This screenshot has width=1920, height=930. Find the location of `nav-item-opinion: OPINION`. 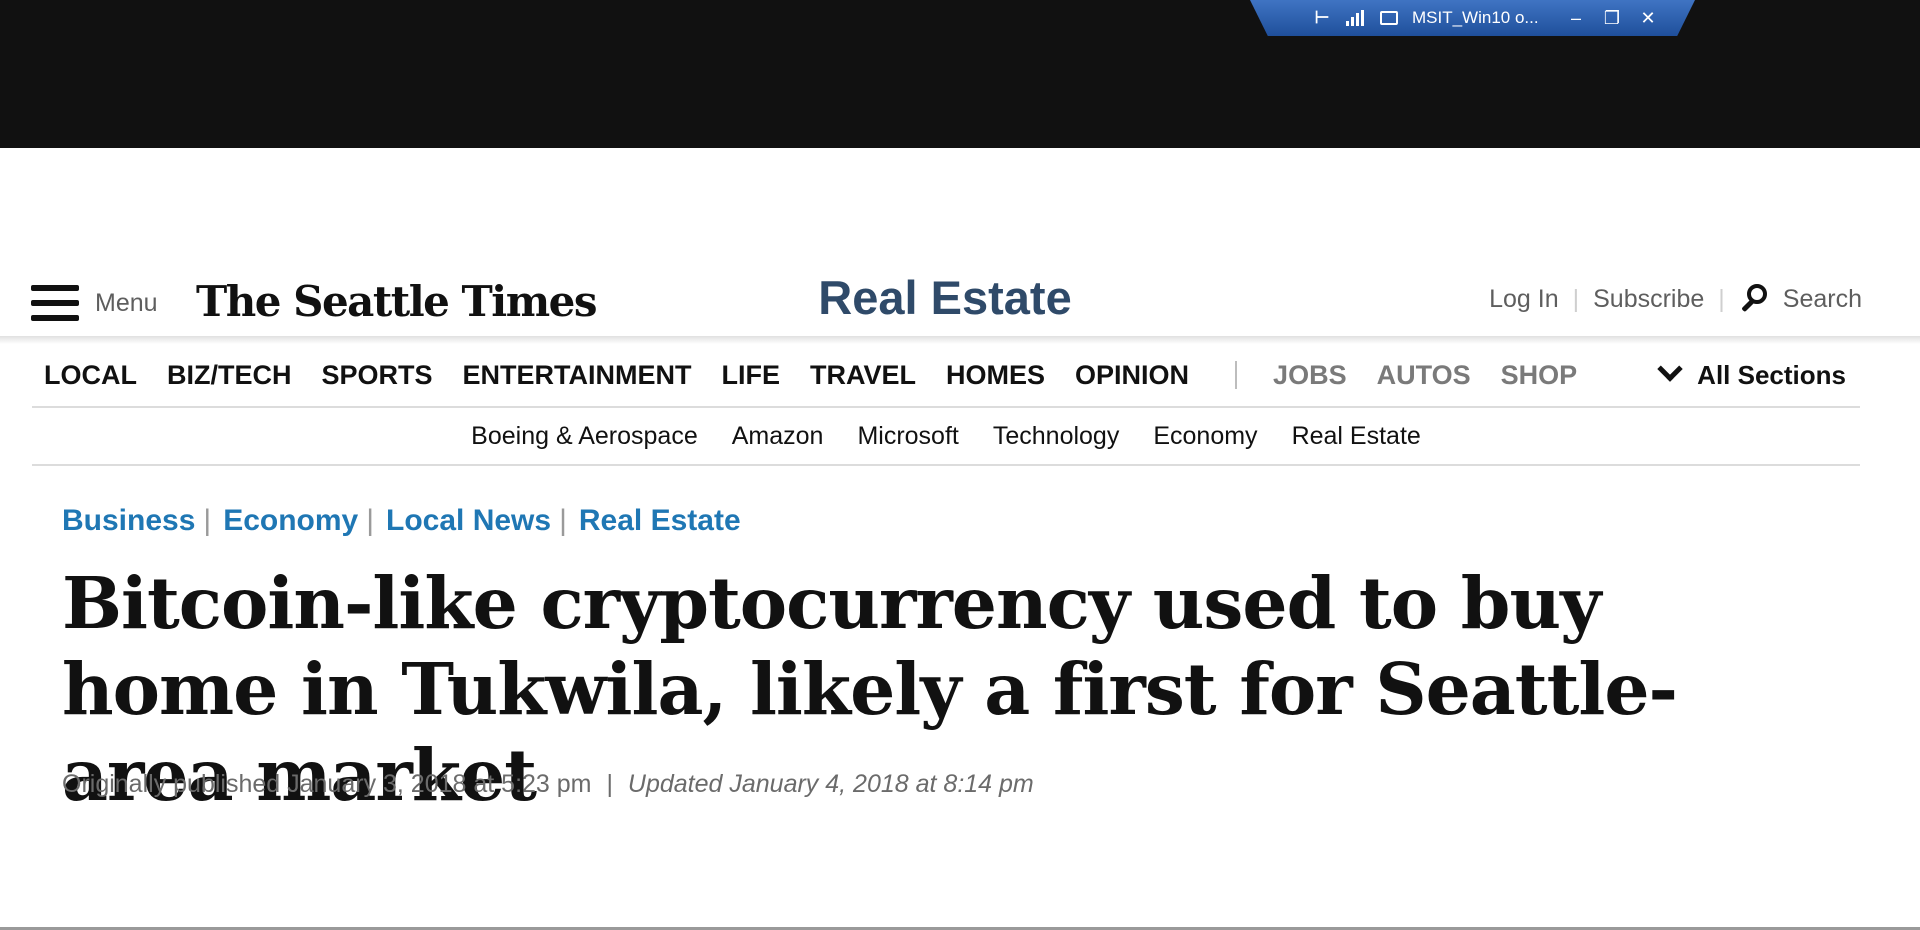

nav-item-opinion: OPINION is located at coordinates (1132, 375).